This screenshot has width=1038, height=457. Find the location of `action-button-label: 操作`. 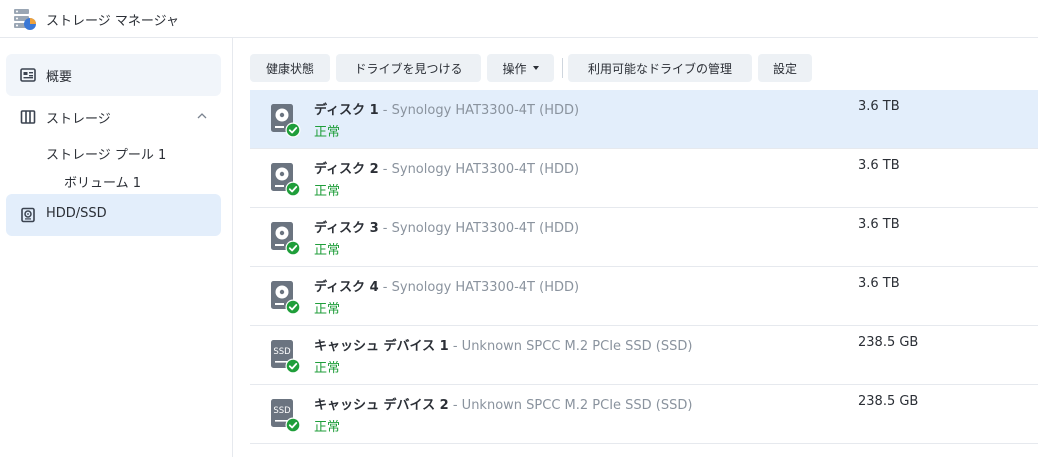

action-button-label: 操作 is located at coordinates (514, 68).